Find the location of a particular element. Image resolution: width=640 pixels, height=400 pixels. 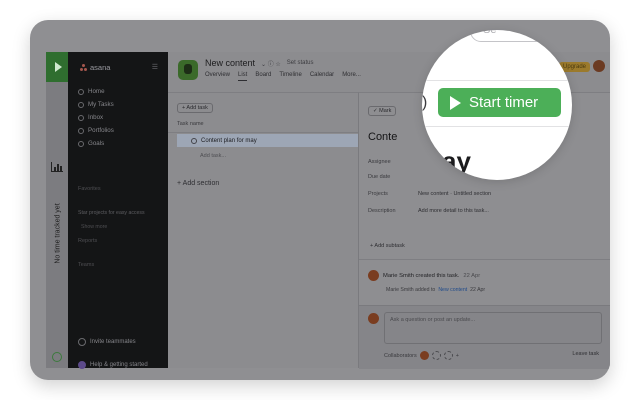

tracker-play-button is located at coordinates (57, 67).